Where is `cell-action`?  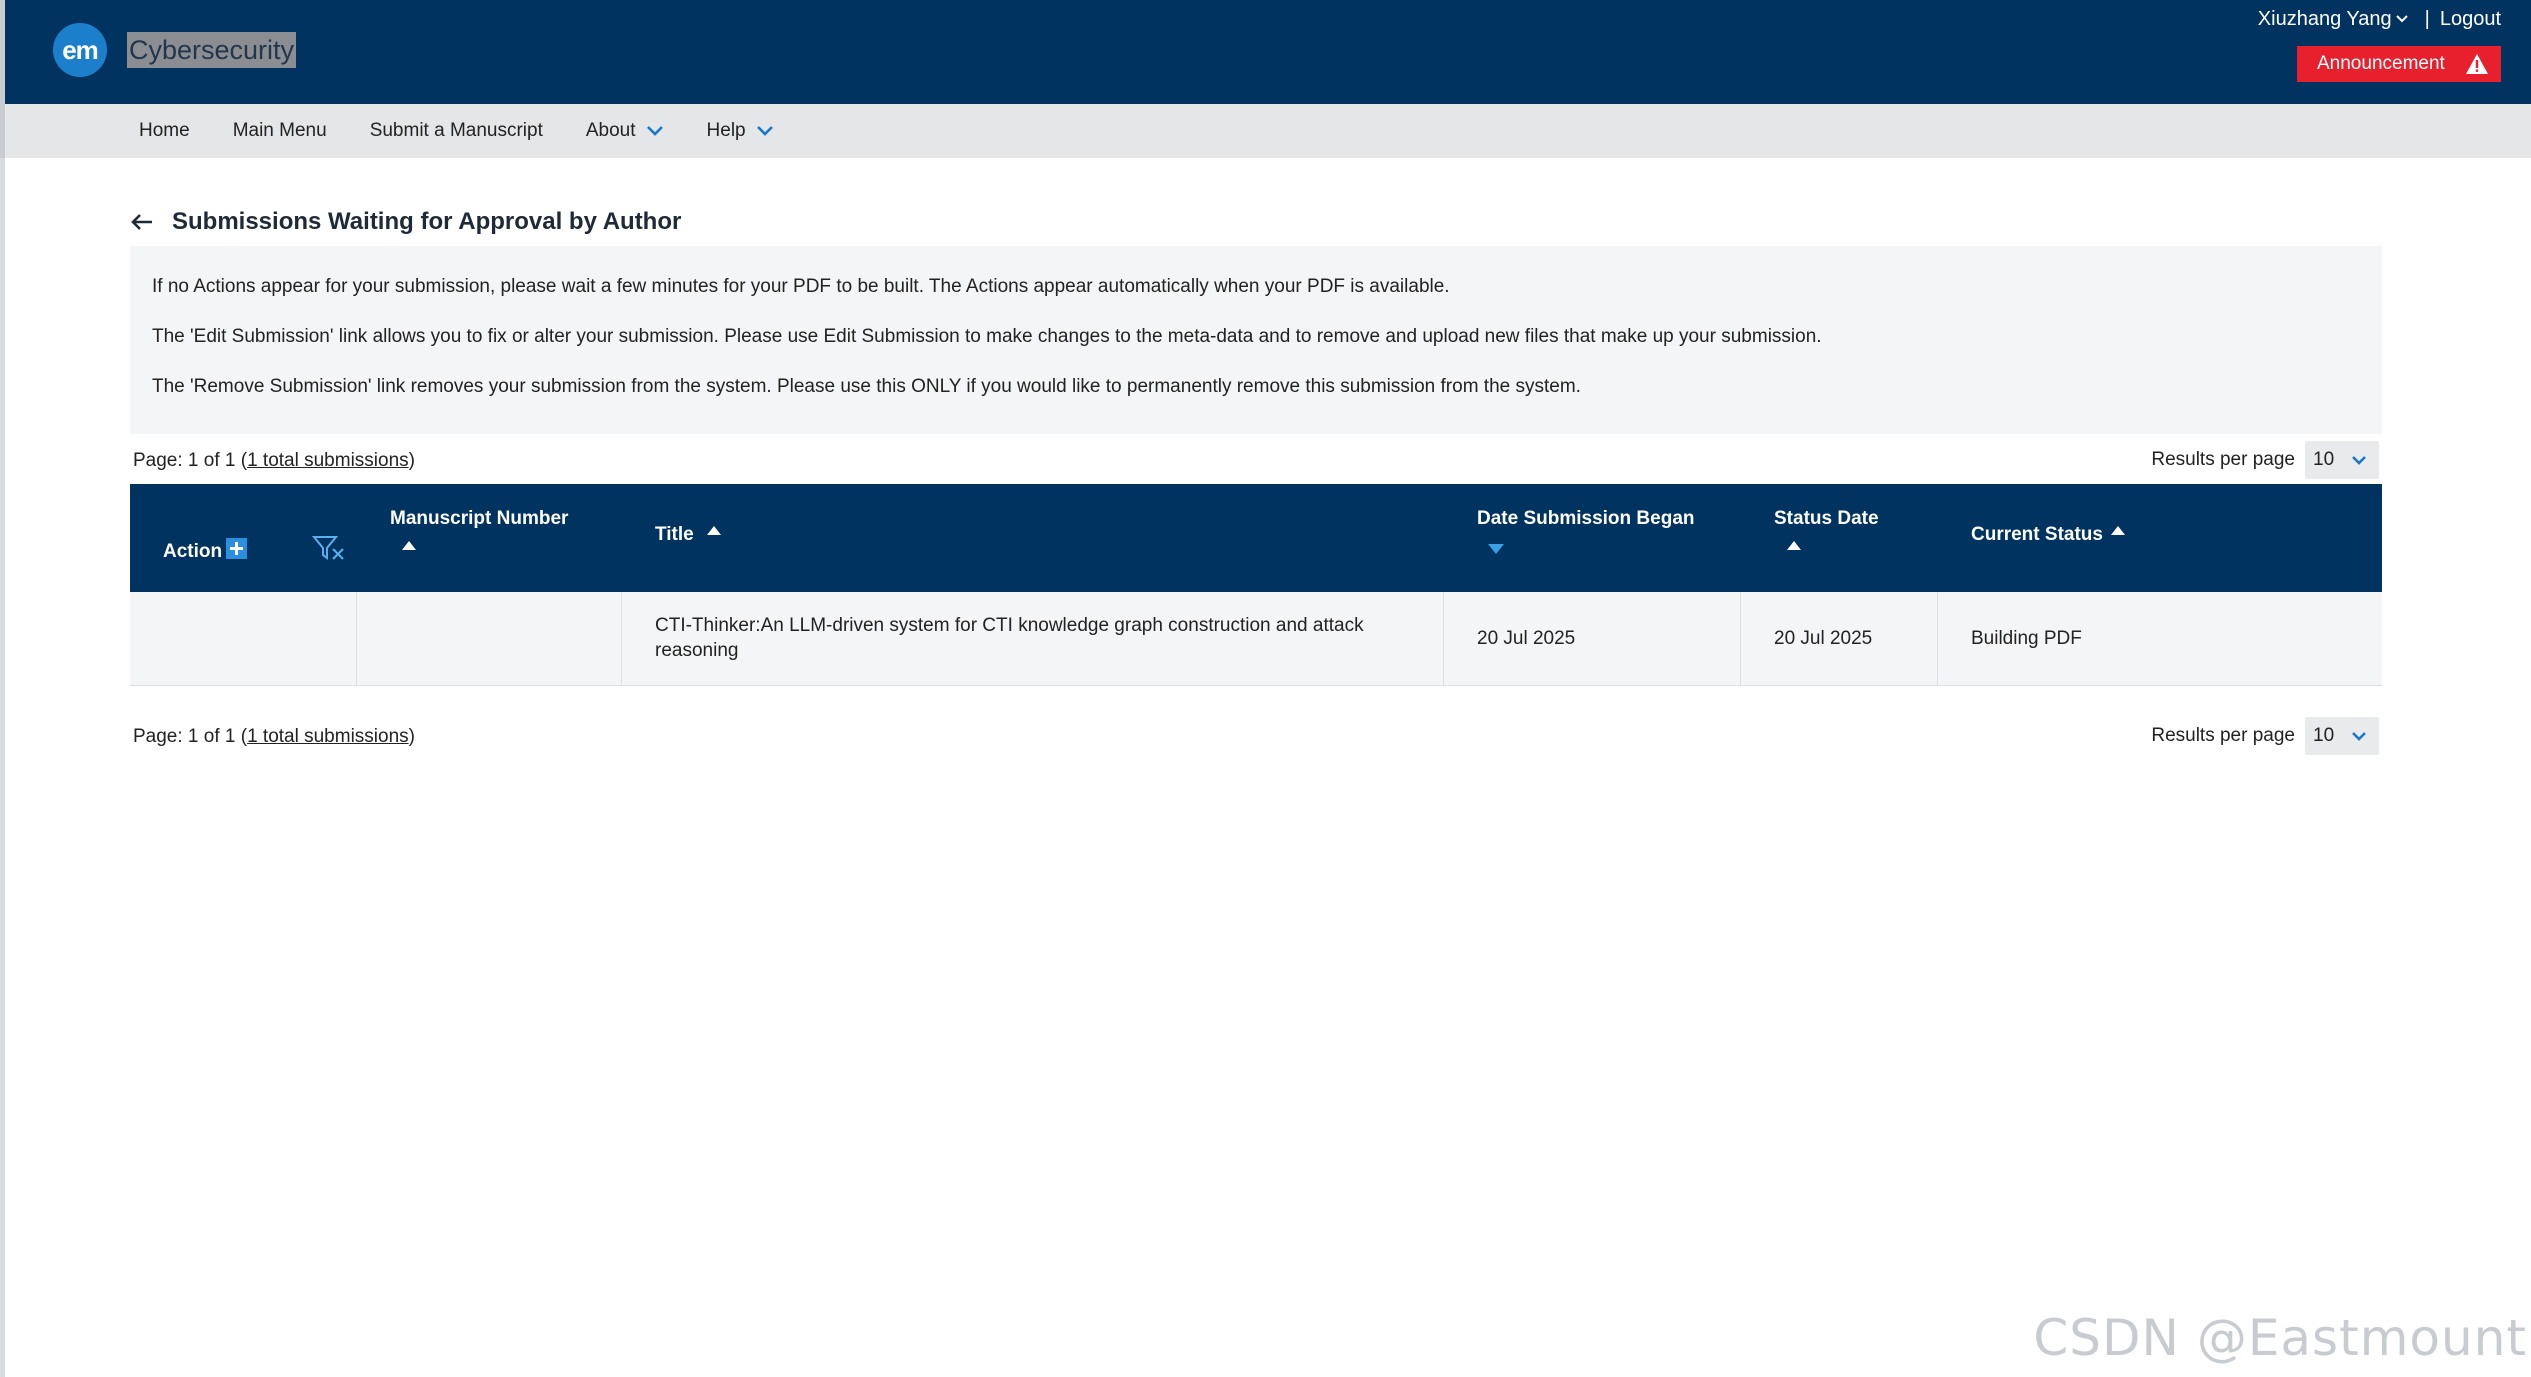 cell-action is located at coordinates (243, 638).